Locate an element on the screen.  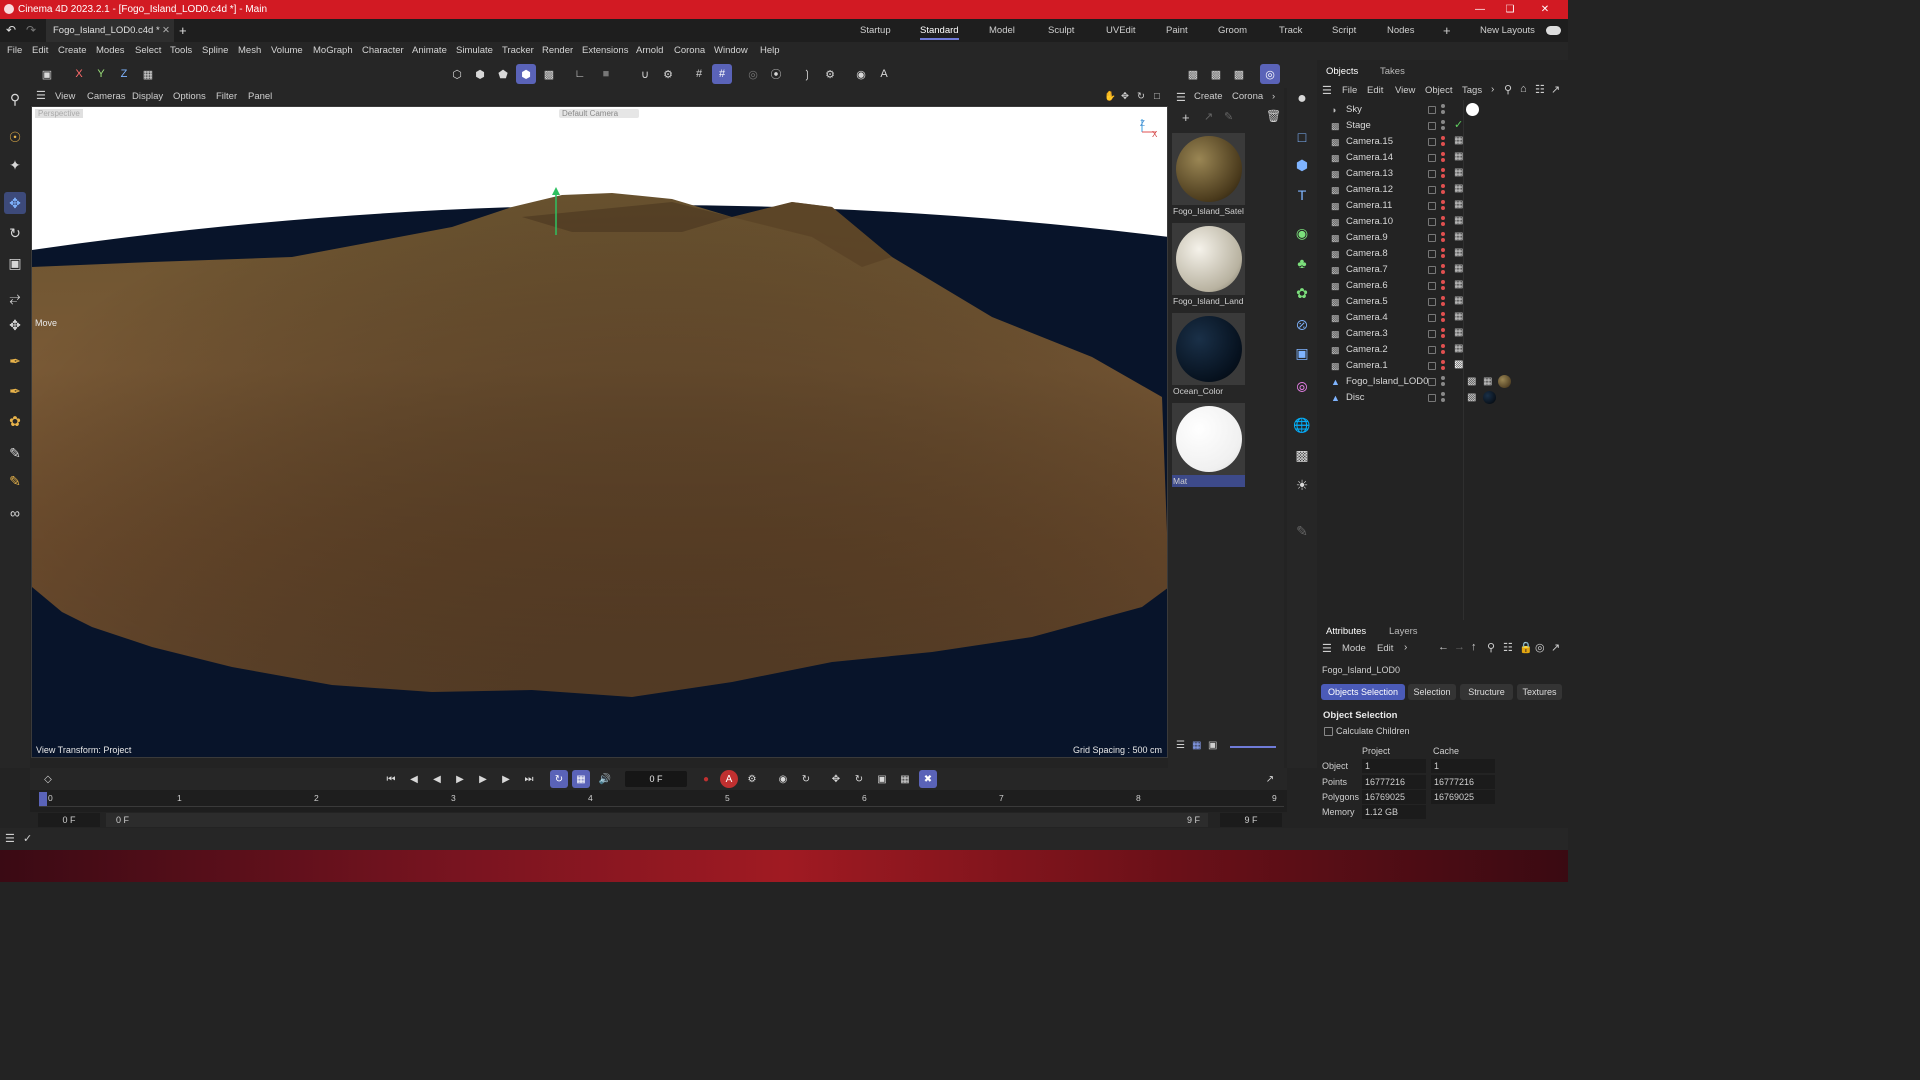
object-row-fogo-island: ▲ Fogo_Island_LOD0 ▩ ▦ is located at coordinates (1442, 382).